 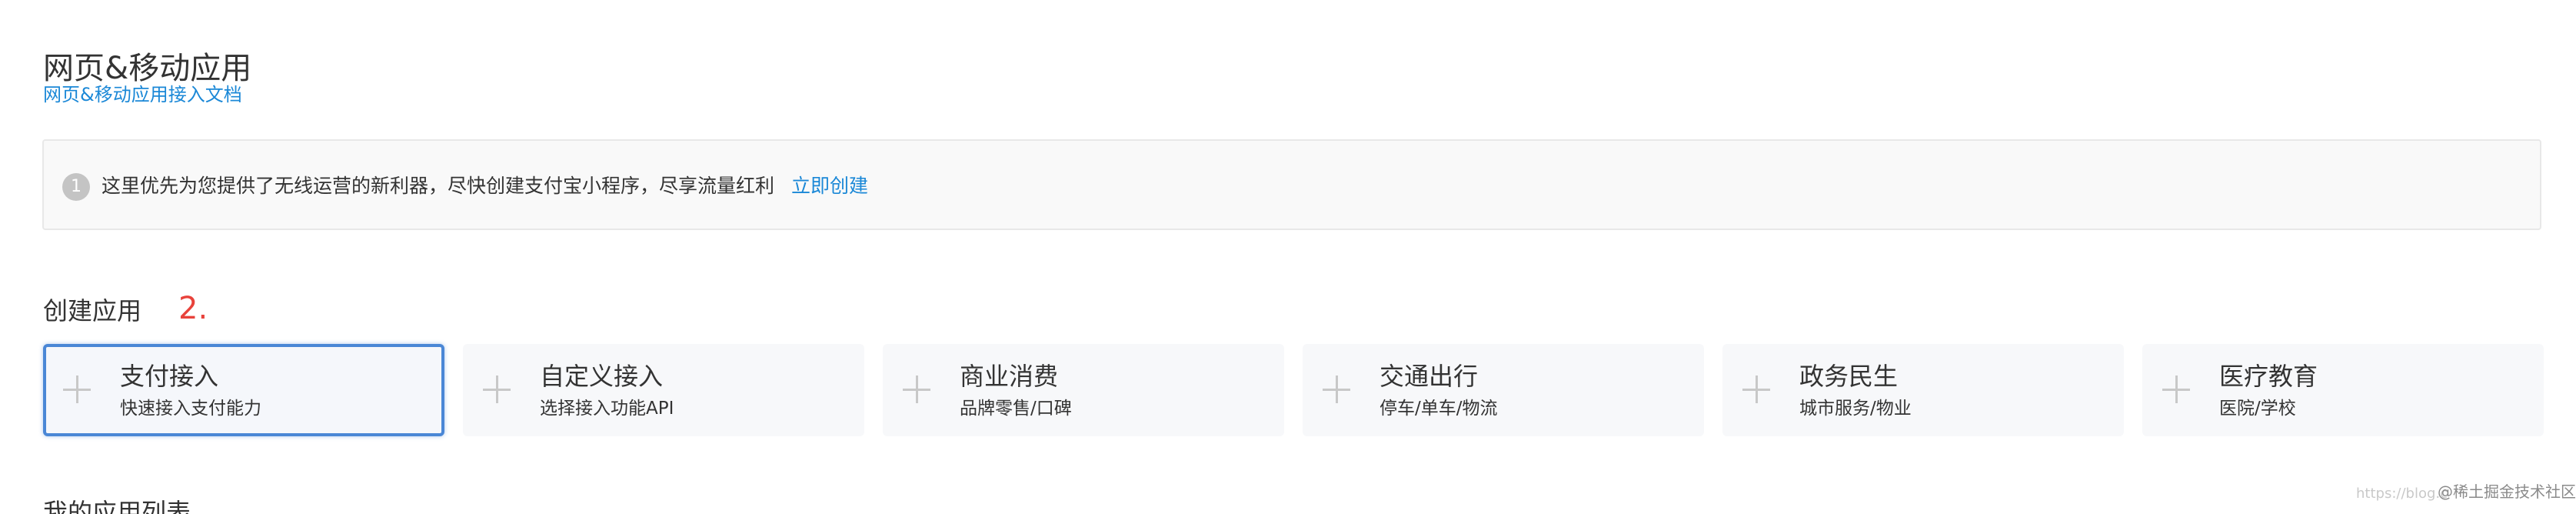 I want to click on integration-docs-link: 网页&移动应用接入文档, so click(x=142, y=95).